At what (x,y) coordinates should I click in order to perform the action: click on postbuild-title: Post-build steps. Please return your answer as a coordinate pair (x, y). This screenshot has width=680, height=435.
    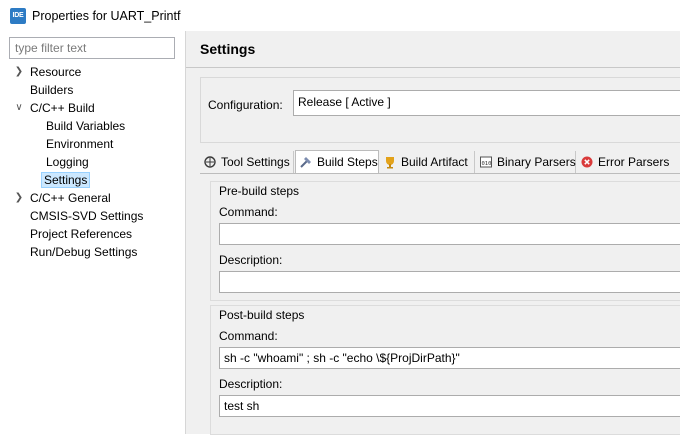
    Looking at the image, I should click on (262, 315).